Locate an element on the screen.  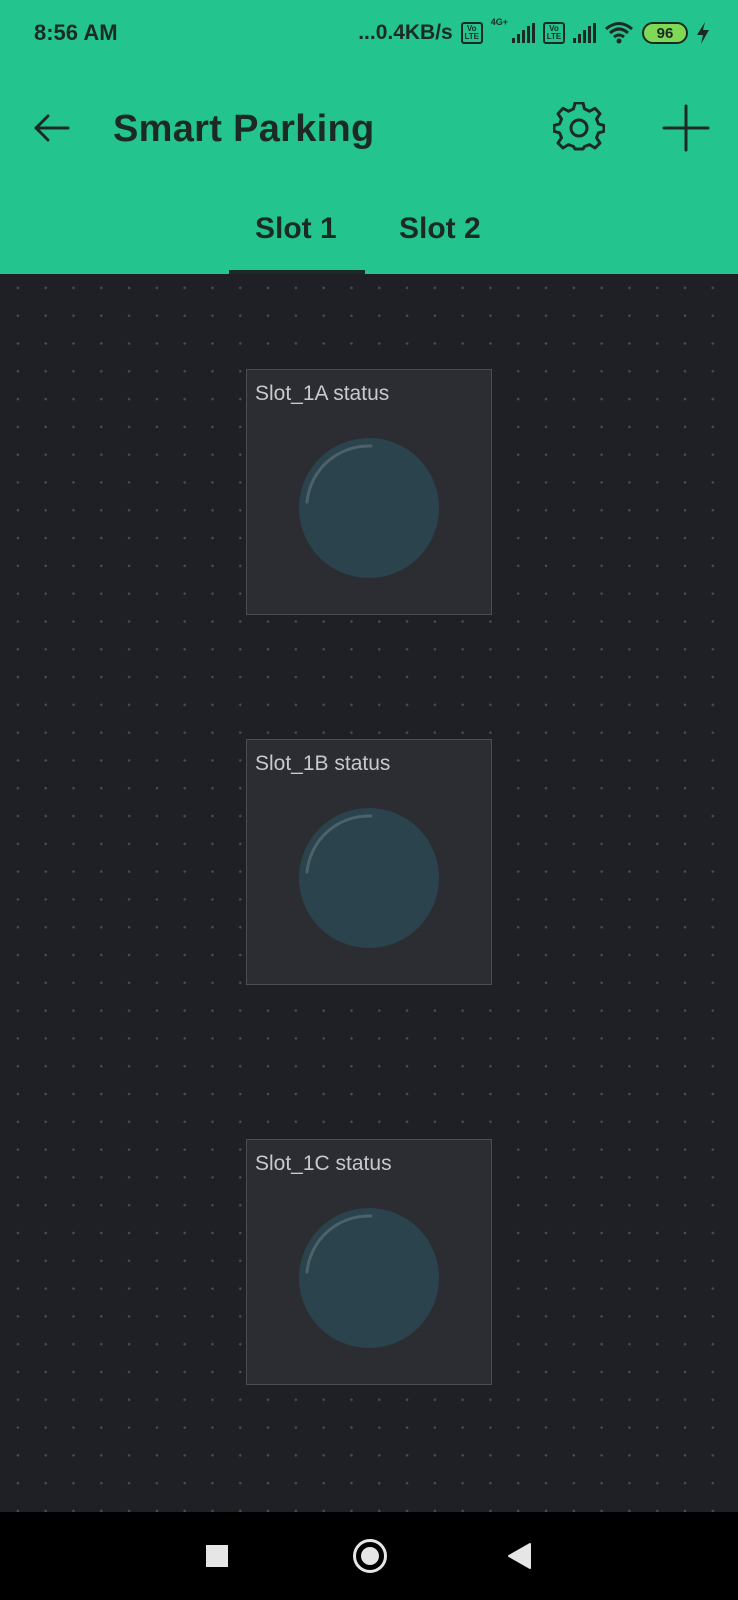
tab-slot-2: Slot 2 is located at coordinates (440, 229).